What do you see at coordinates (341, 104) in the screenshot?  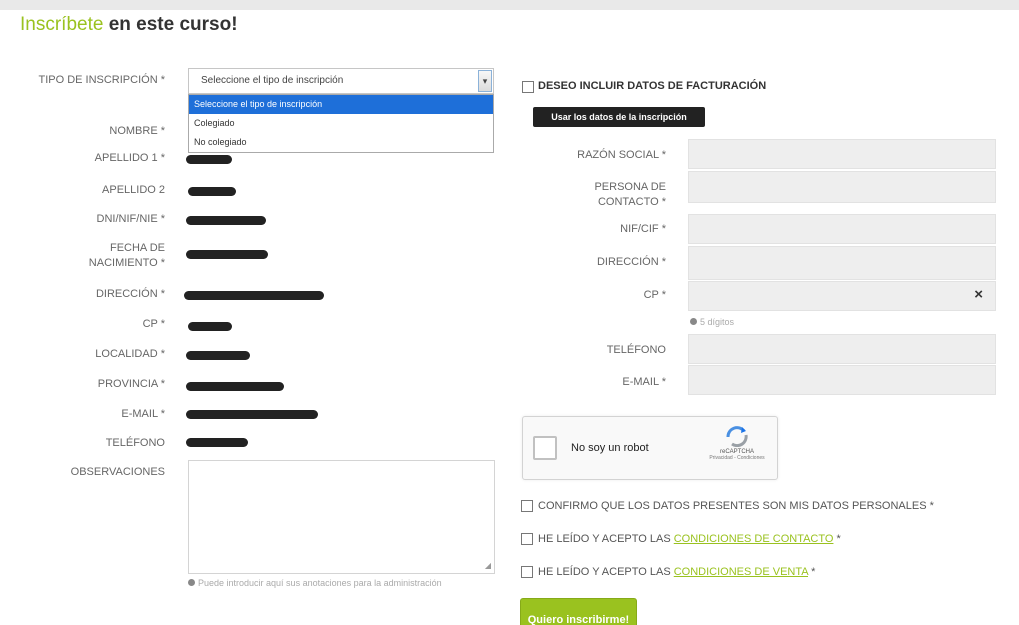 I see `dropdown-option: Seleccione el tipo de inscripción` at bounding box center [341, 104].